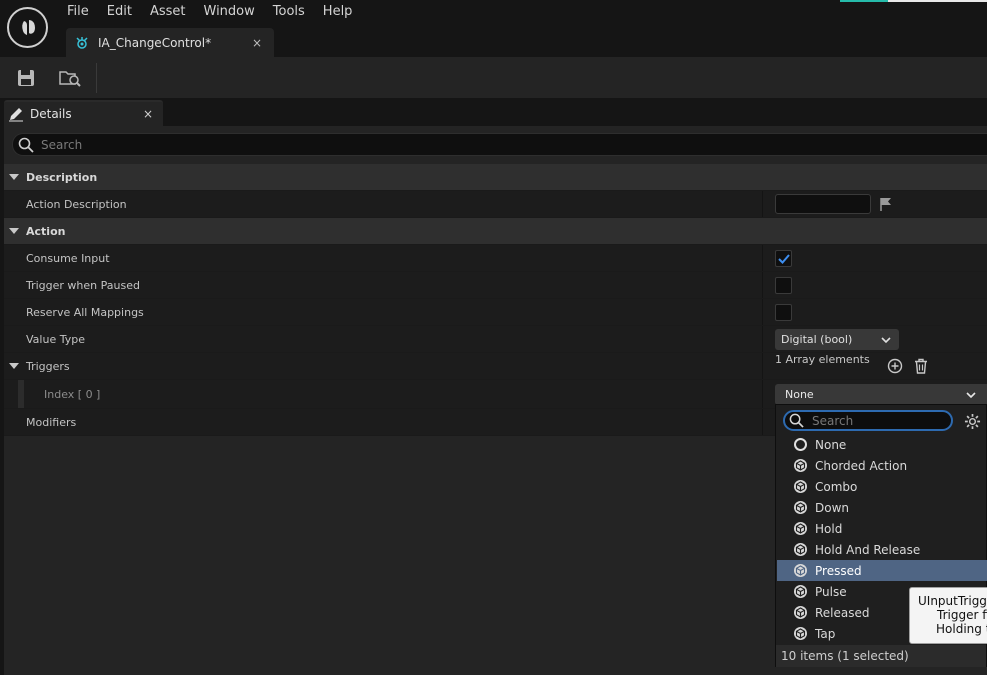  Describe the element at coordinates (257, 43) in the screenshot. I see `document-tab-close-icon: ×` at that location.